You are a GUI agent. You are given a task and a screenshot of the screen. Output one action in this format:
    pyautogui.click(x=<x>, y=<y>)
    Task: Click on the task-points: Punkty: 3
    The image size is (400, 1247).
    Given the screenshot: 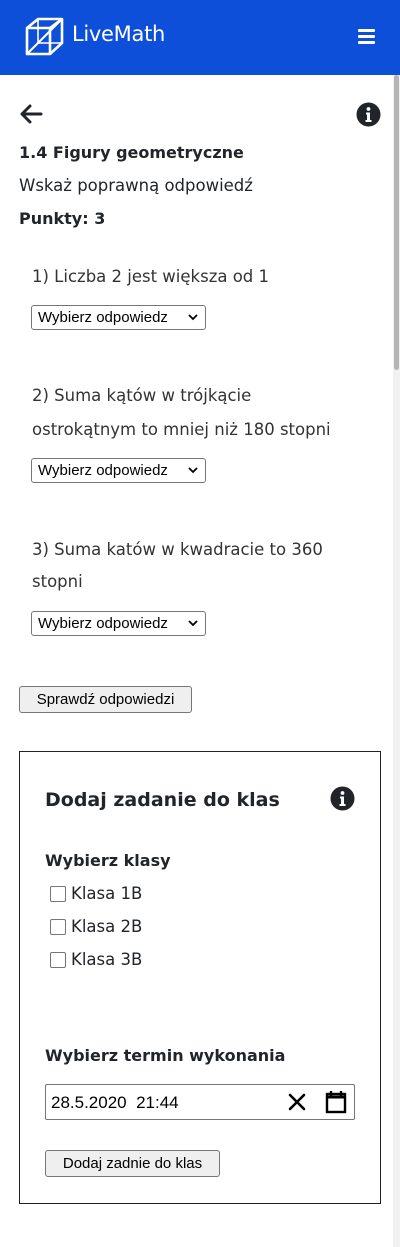 What is the action you would take?
    pyautogui.click(x=62, y=218)
    